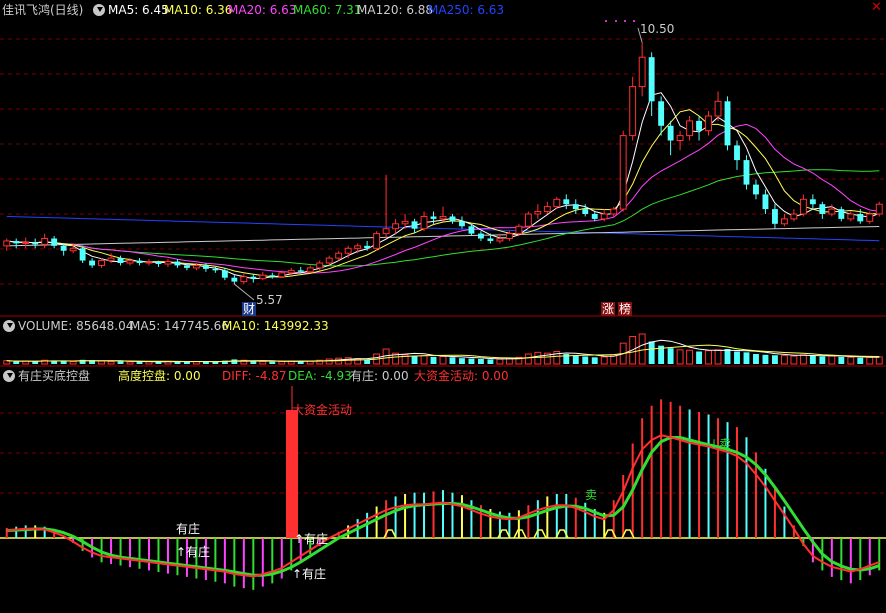  What do you see at coordinates (254, 376) in the screenshot?
I see `diff-label: DIFF: -4.87` at bounding box center [254, 376].